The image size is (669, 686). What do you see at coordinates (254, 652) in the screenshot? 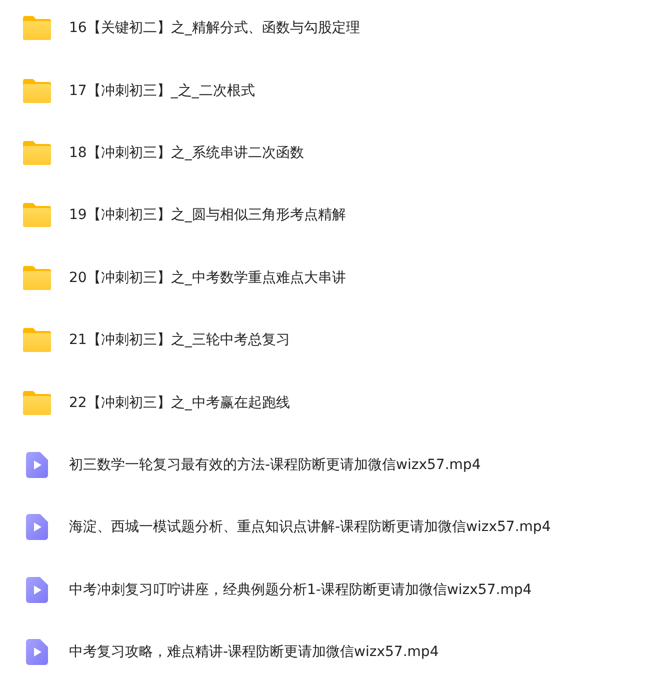
I see `file-name: 中考复习攻略，难点精讲-课程防断更请加微信wizx57.mp4` at bounding box center [254, 652].